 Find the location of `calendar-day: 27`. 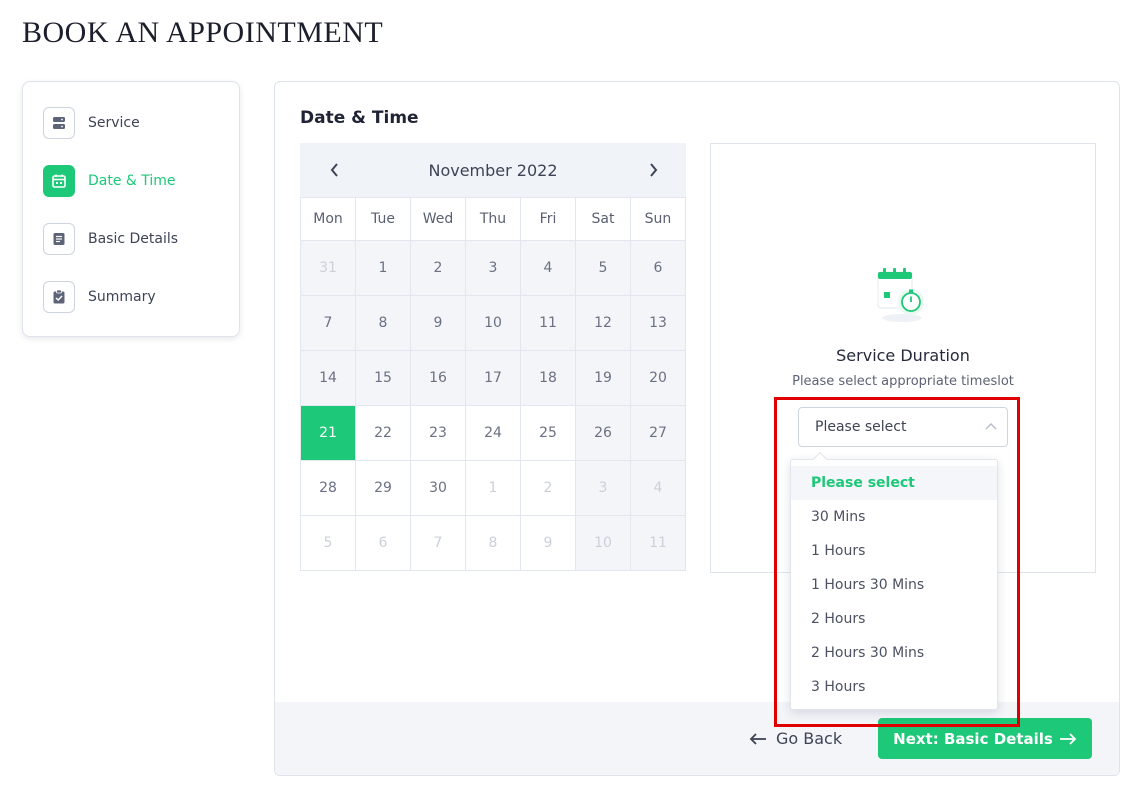

calendar-day: 27 is located at coordinates (658, 433).